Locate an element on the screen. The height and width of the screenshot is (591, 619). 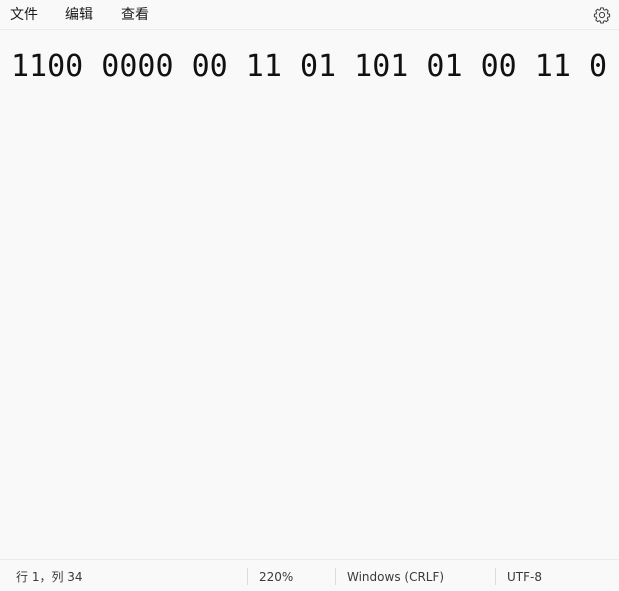
menu-bar: 文件 编辑 查看 is located at coordinates (309, 15).